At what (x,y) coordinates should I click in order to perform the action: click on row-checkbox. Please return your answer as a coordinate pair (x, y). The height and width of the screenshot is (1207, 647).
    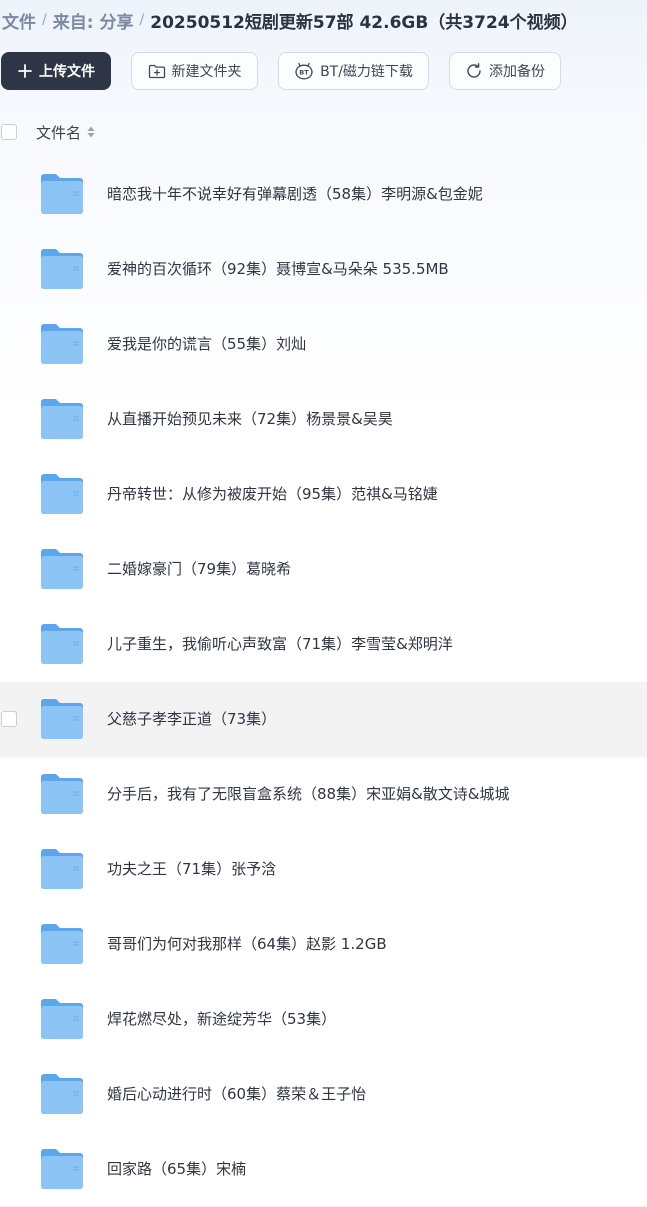
    Looking at the image, I should click on (9, 719).